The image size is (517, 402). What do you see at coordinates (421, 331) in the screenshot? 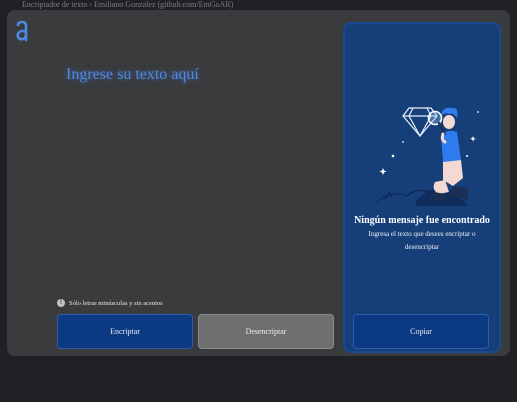
I see `copy-button: Copiar` at bounding box center [421, 331].